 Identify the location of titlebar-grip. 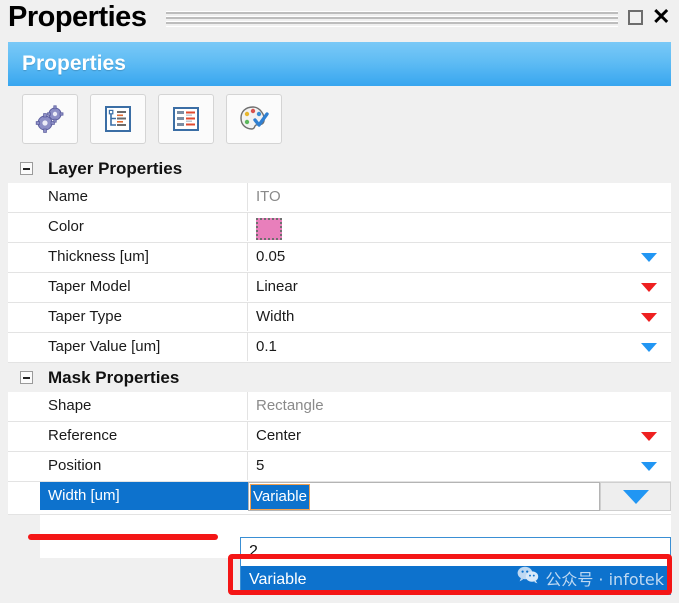
(392, 19).